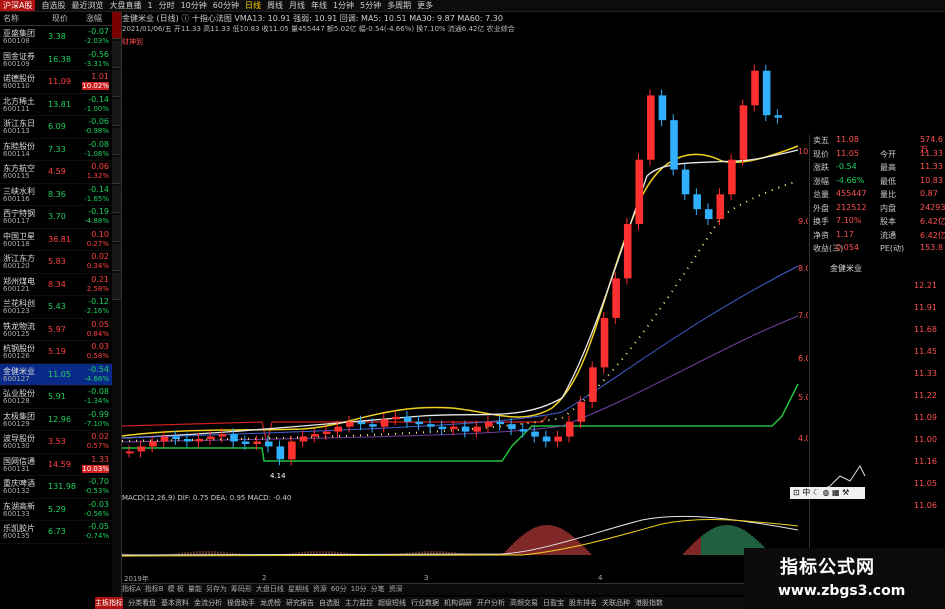 The width and height of the screenshot is (945, 609). I want to click on topbar-item: 大盘直播, so click(125, 5).